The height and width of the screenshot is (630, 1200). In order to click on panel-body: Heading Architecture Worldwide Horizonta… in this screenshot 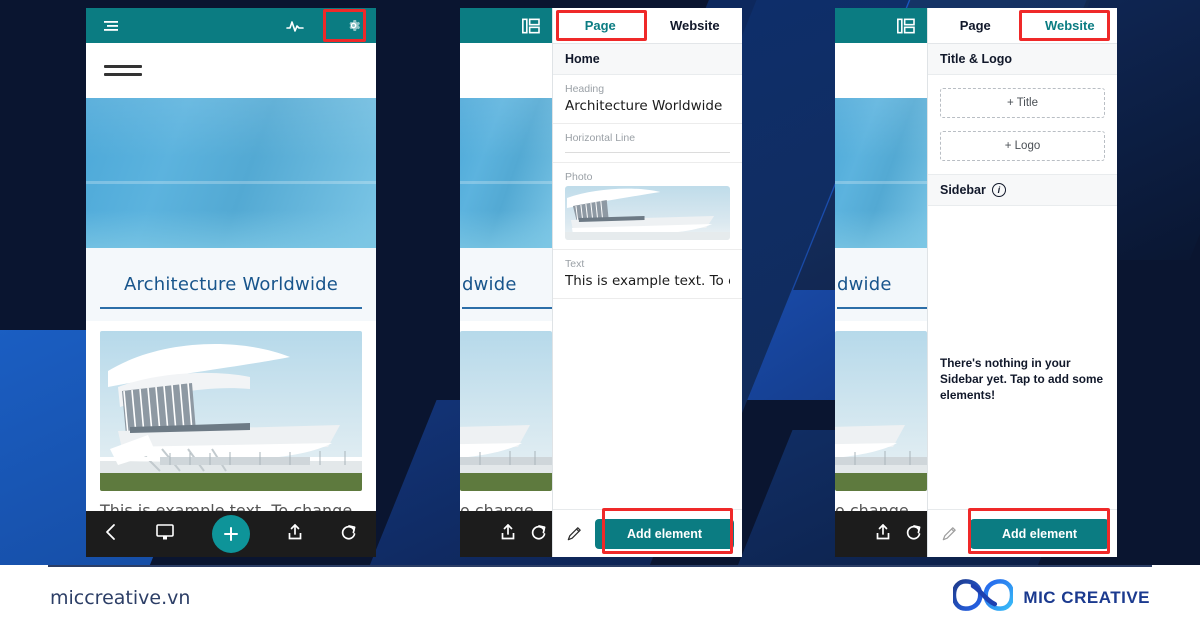, I will do `click(647, 292)`.